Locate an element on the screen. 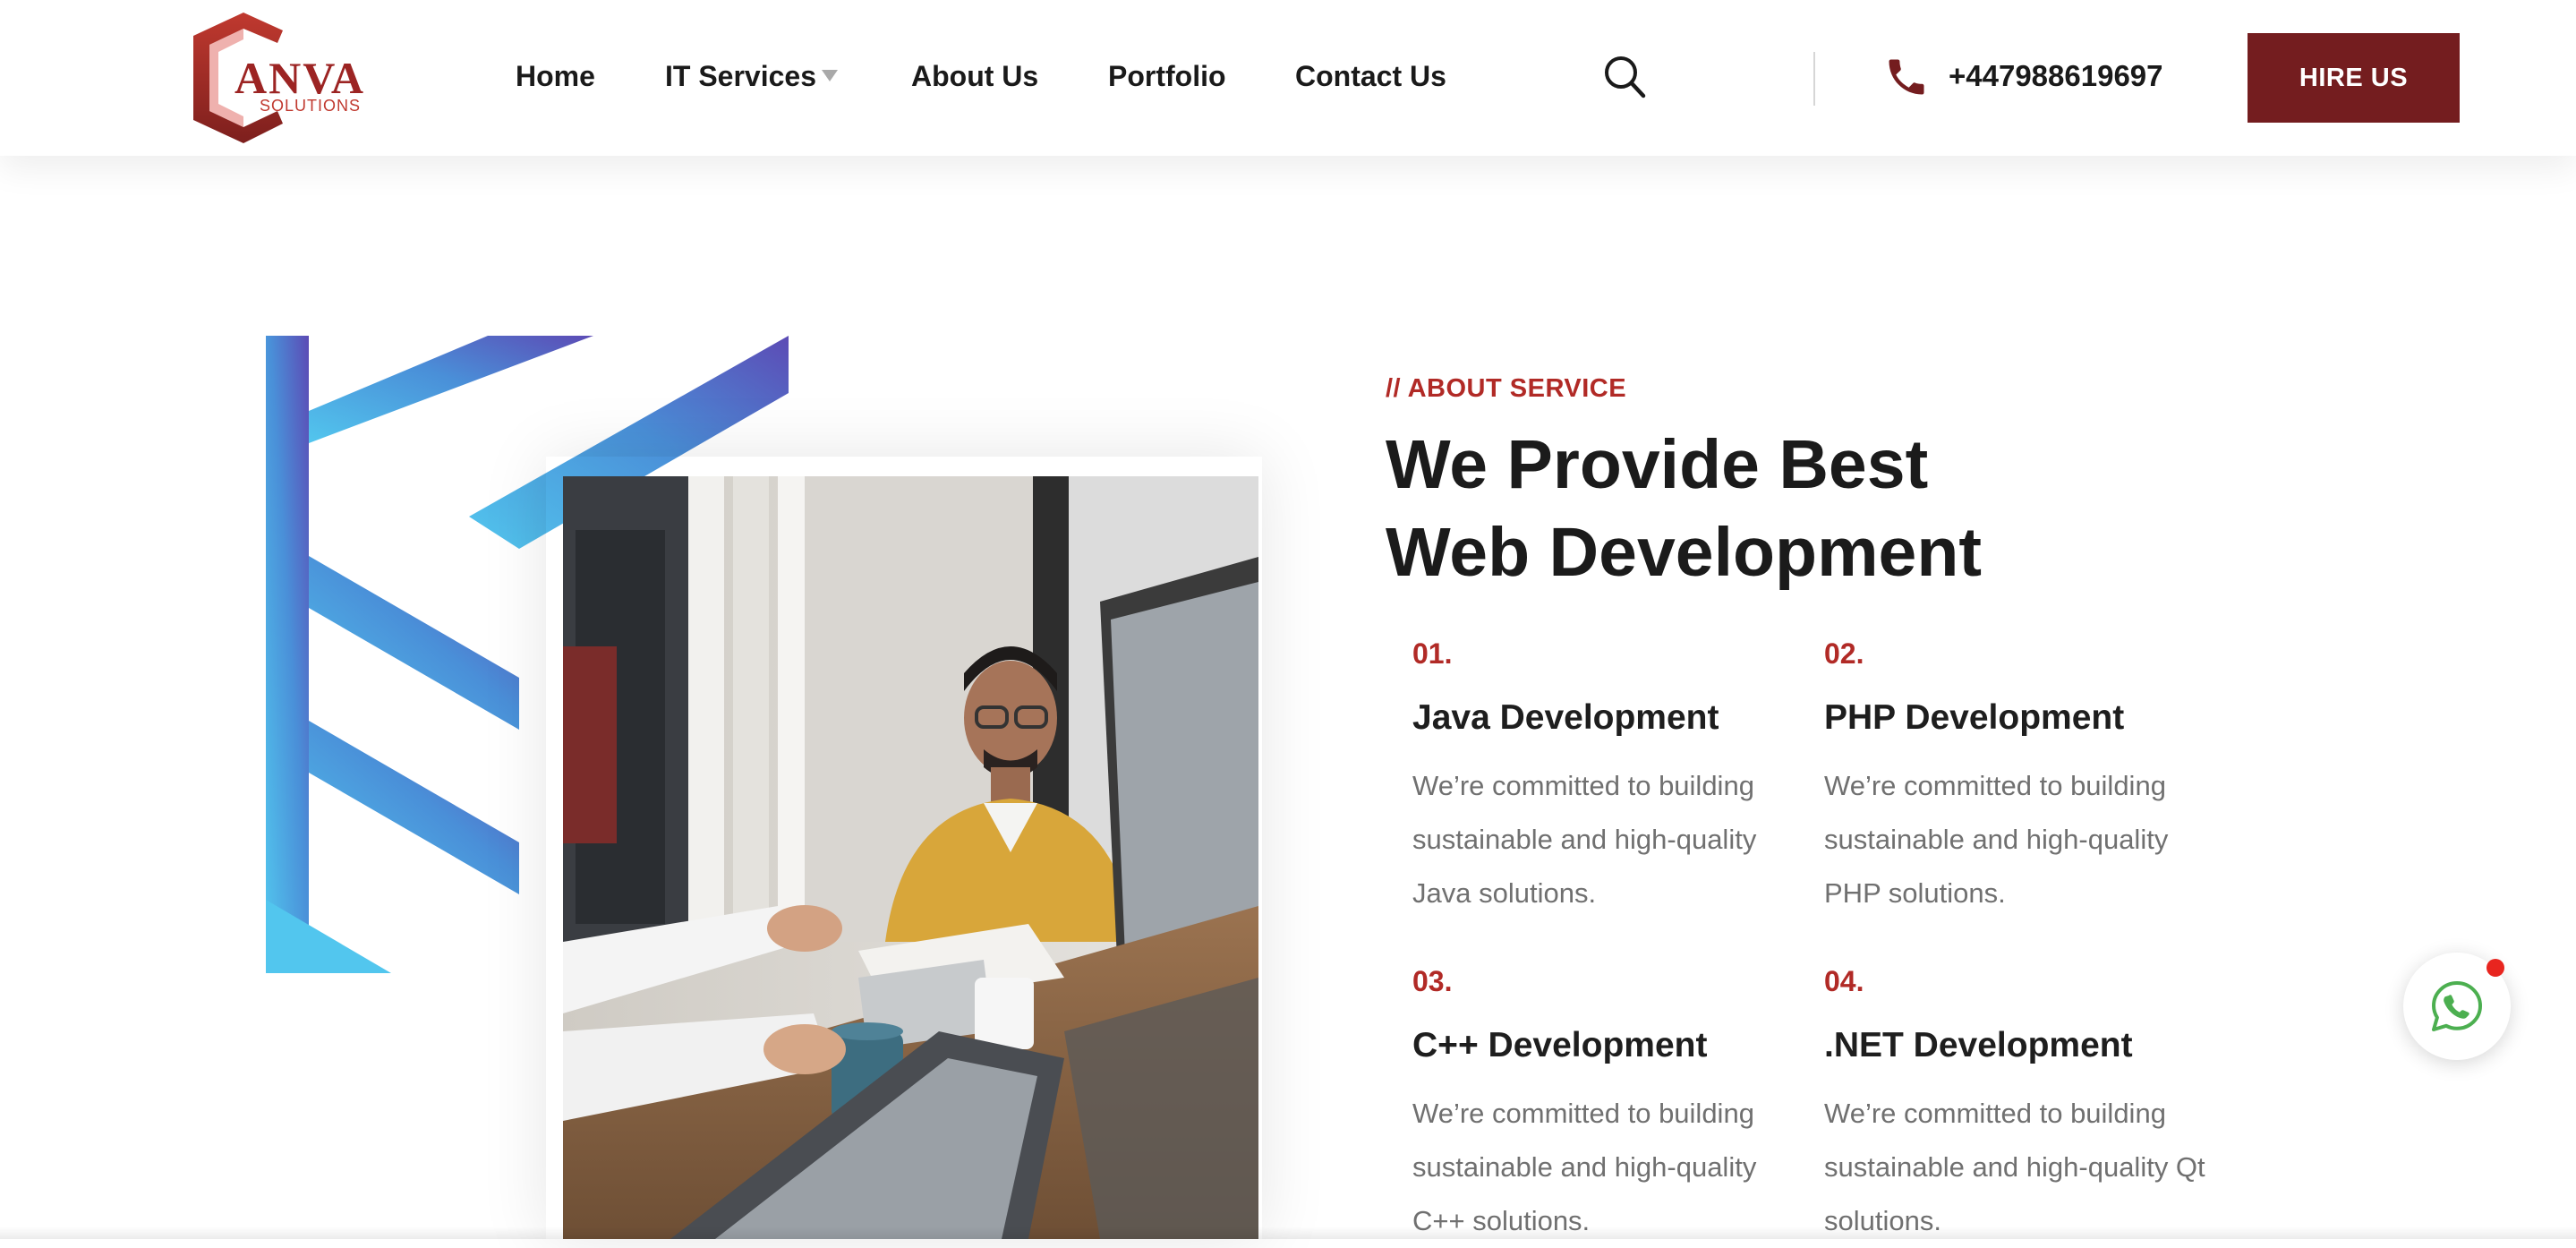 Image resolution: width=2576 pixels, height=1248 pixels. nav-it-services: IT Services is located at coordinates (740, 76).